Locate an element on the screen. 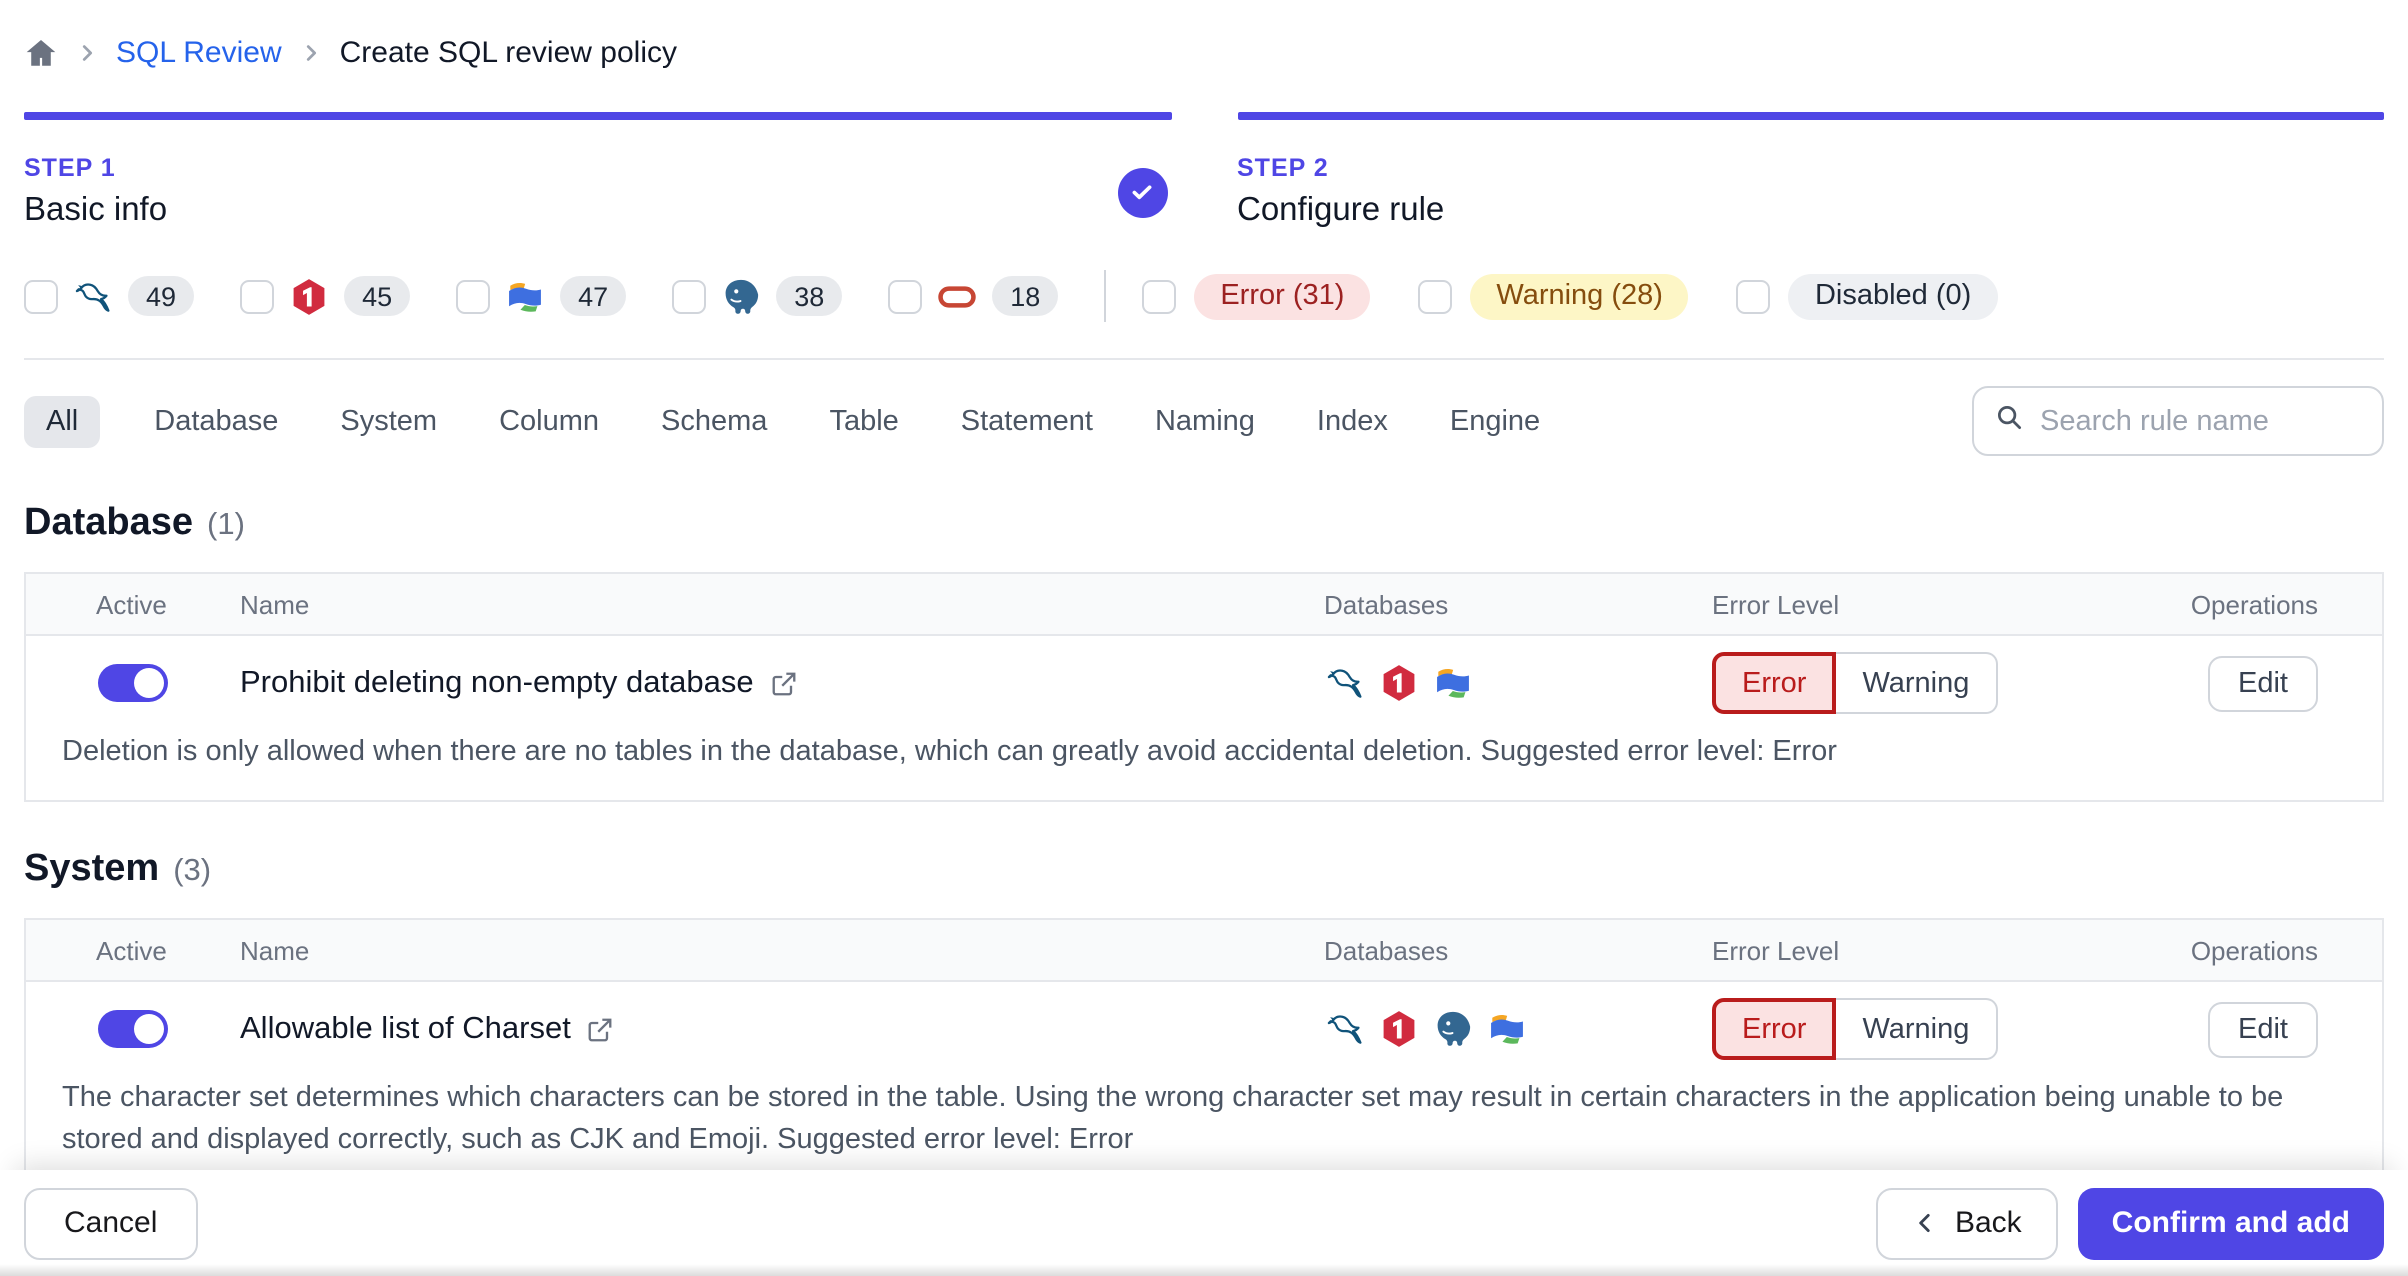 This screenshot has height=1276, width=2408. warning-count-pill: Warning (28) is located at coordinates (1579, 296).